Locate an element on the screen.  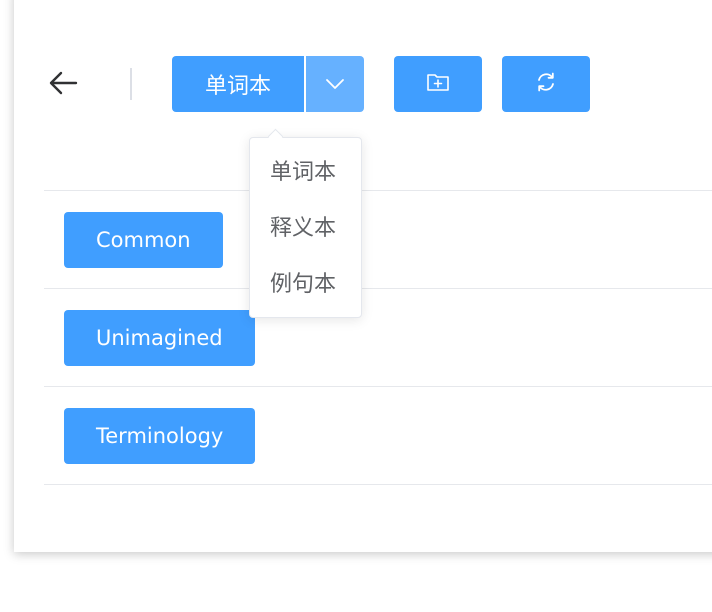
back-button is located at coordinates (63, 85).